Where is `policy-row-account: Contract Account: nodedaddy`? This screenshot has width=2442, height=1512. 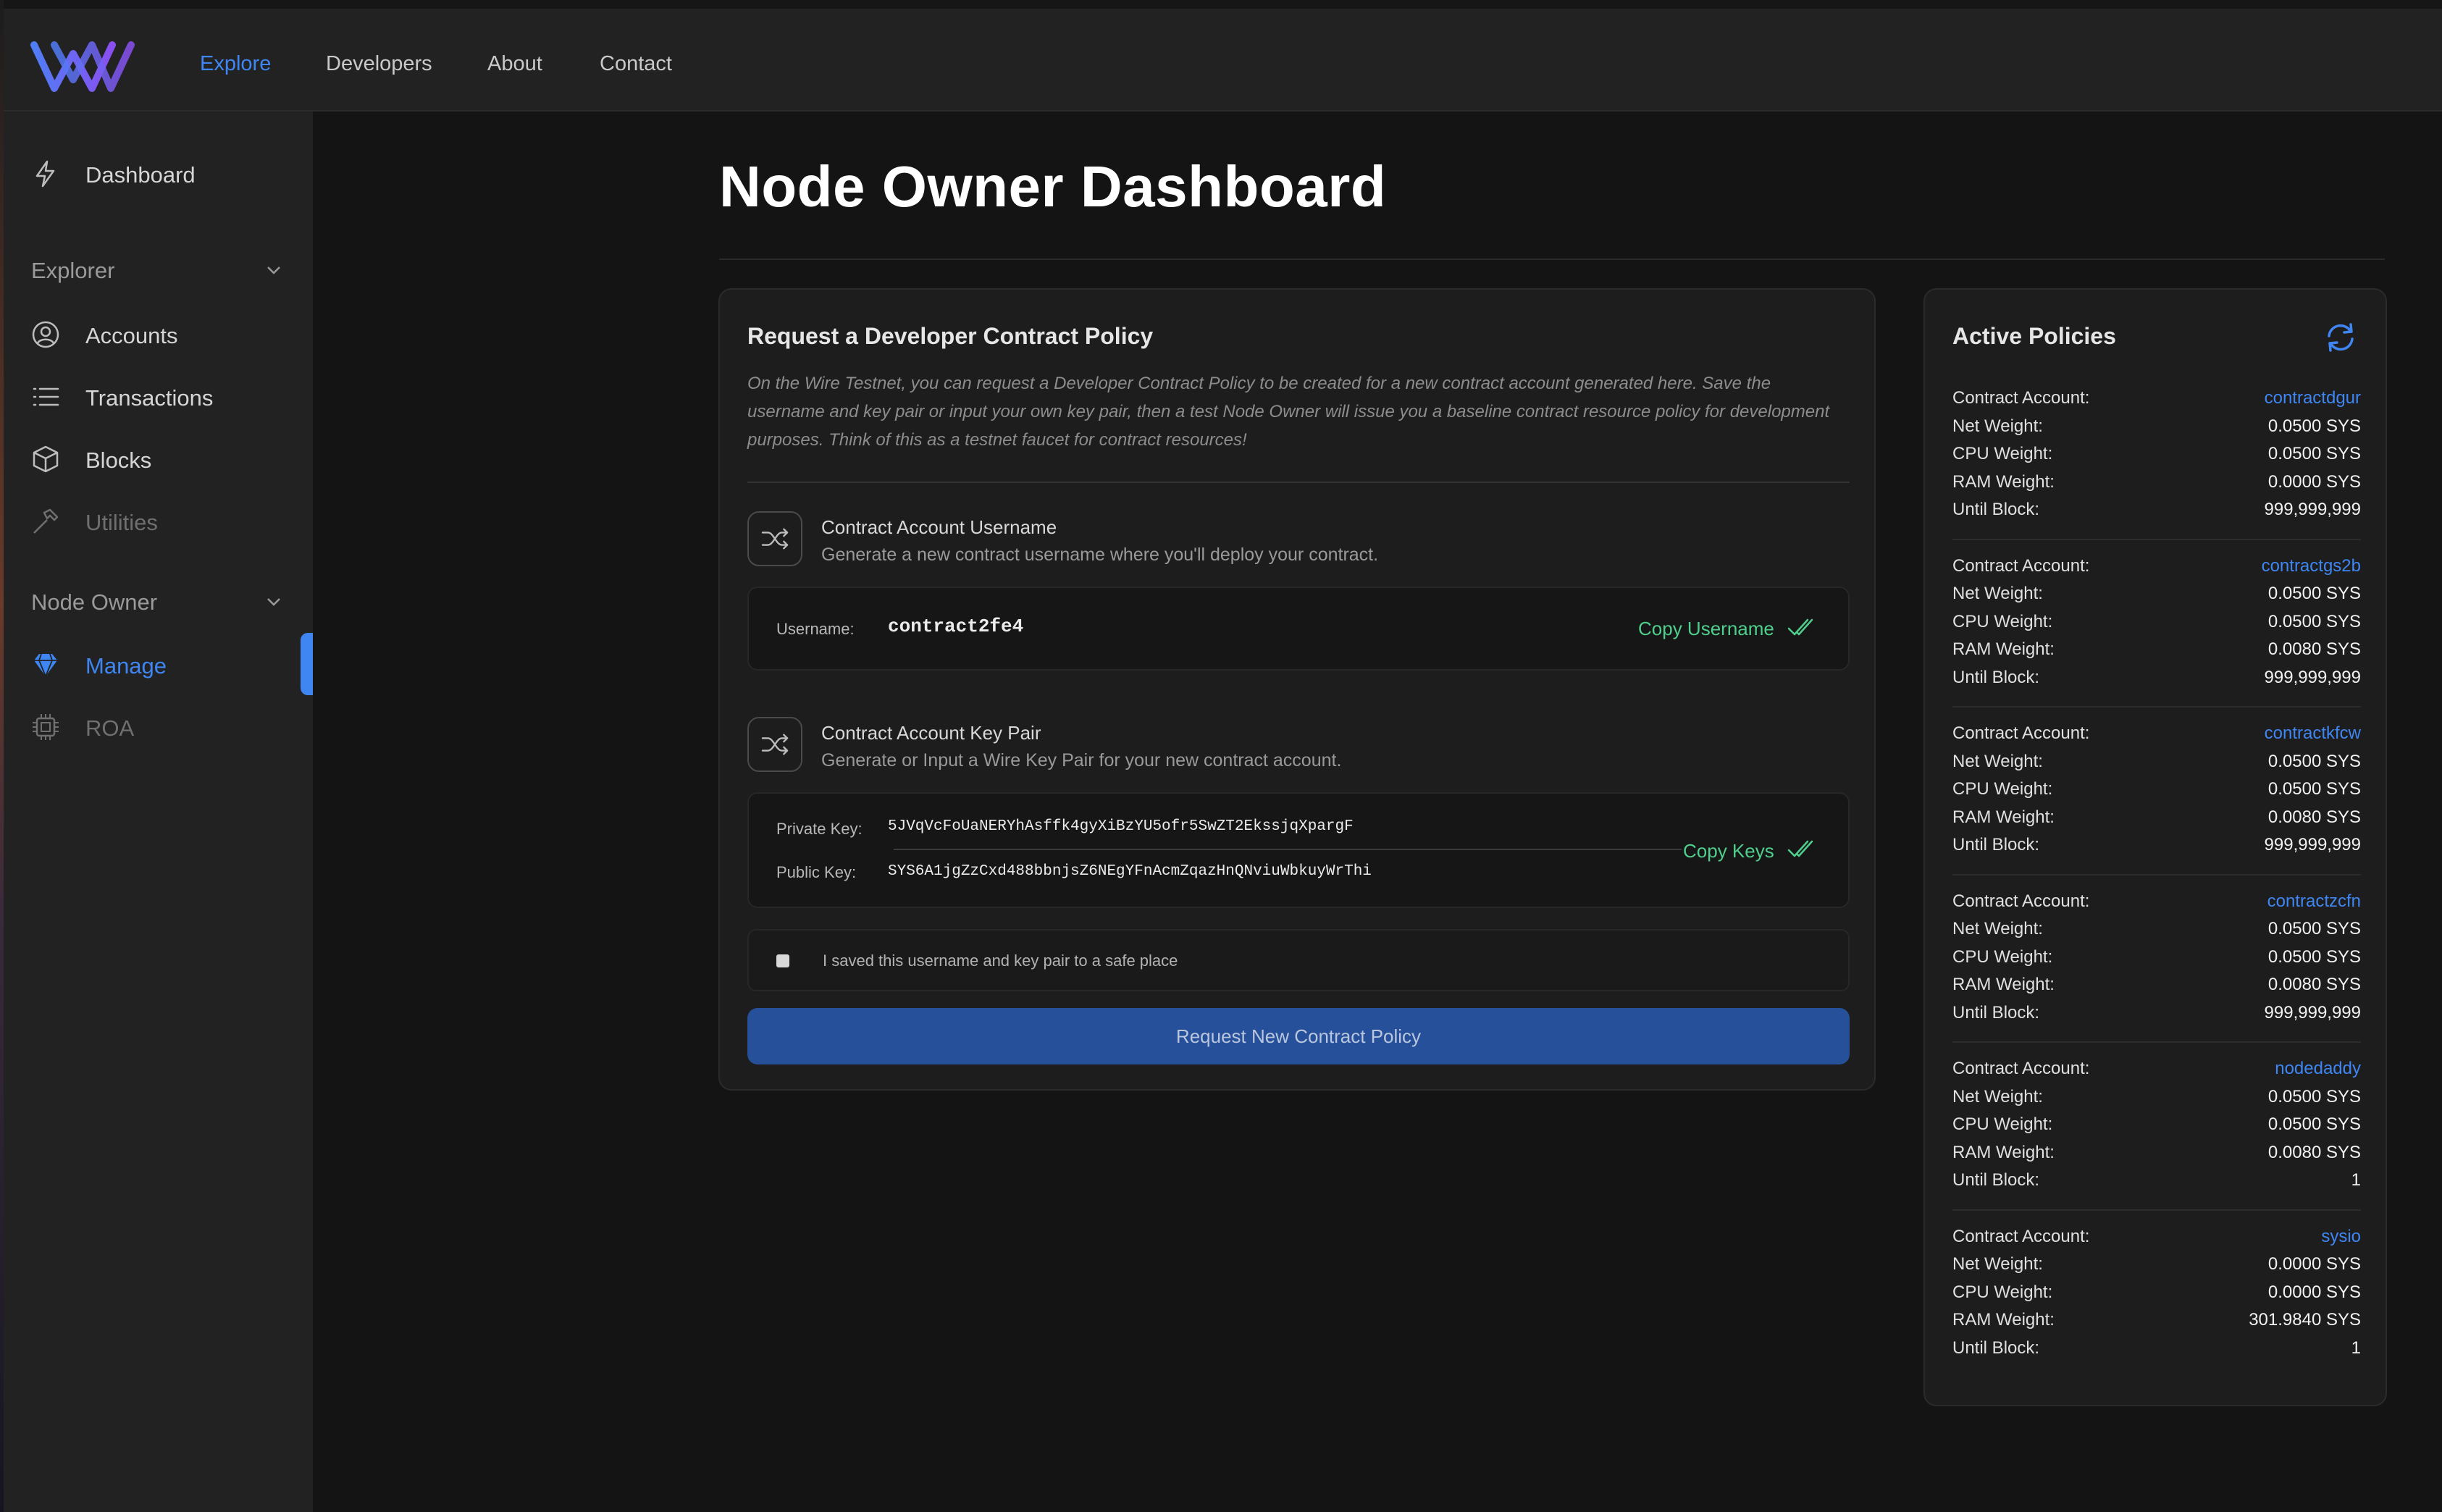
policy-row-account: Contract Account: nodedaddy is located at coordinates (2157, 1068).